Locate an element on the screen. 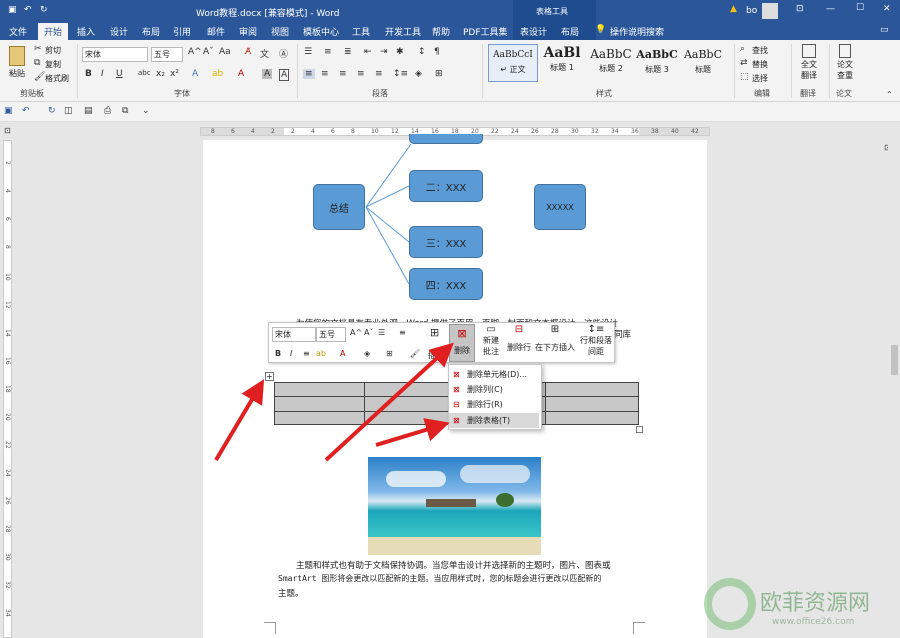  arrow-to-table-handle is located at coordinates (239, 420).